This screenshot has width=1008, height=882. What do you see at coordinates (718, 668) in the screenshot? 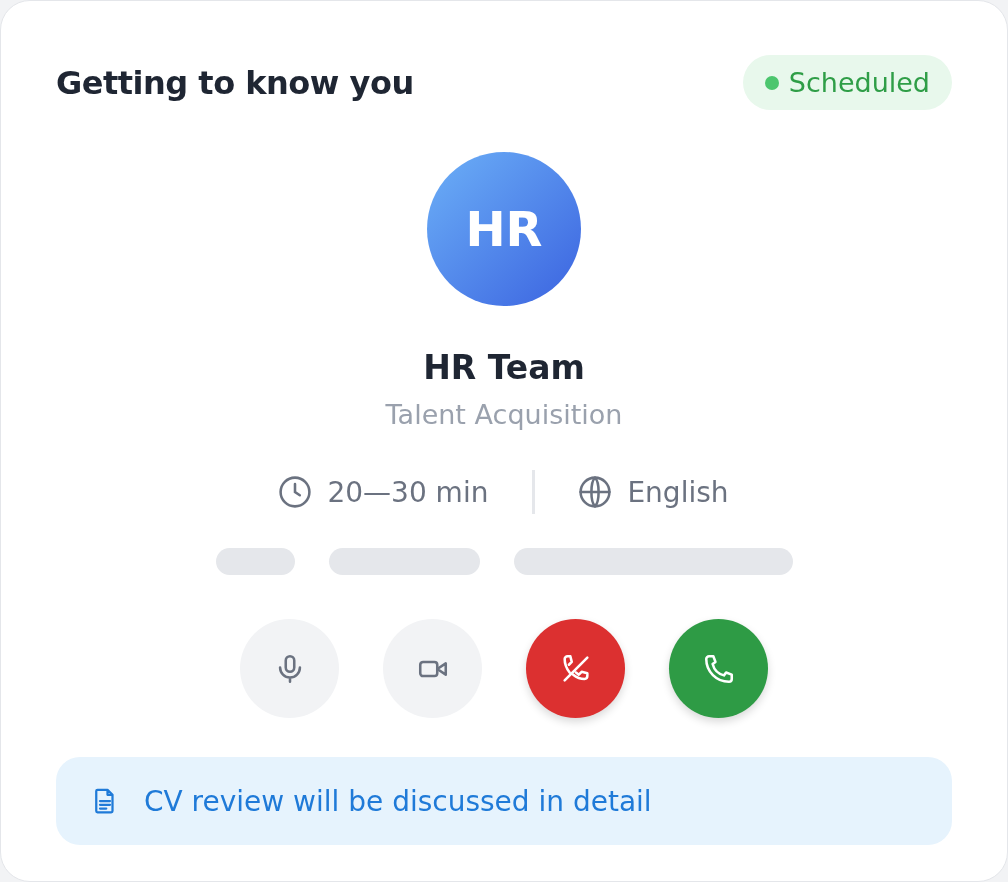
I see `accept-call-button` at bounding box center [718, 668].